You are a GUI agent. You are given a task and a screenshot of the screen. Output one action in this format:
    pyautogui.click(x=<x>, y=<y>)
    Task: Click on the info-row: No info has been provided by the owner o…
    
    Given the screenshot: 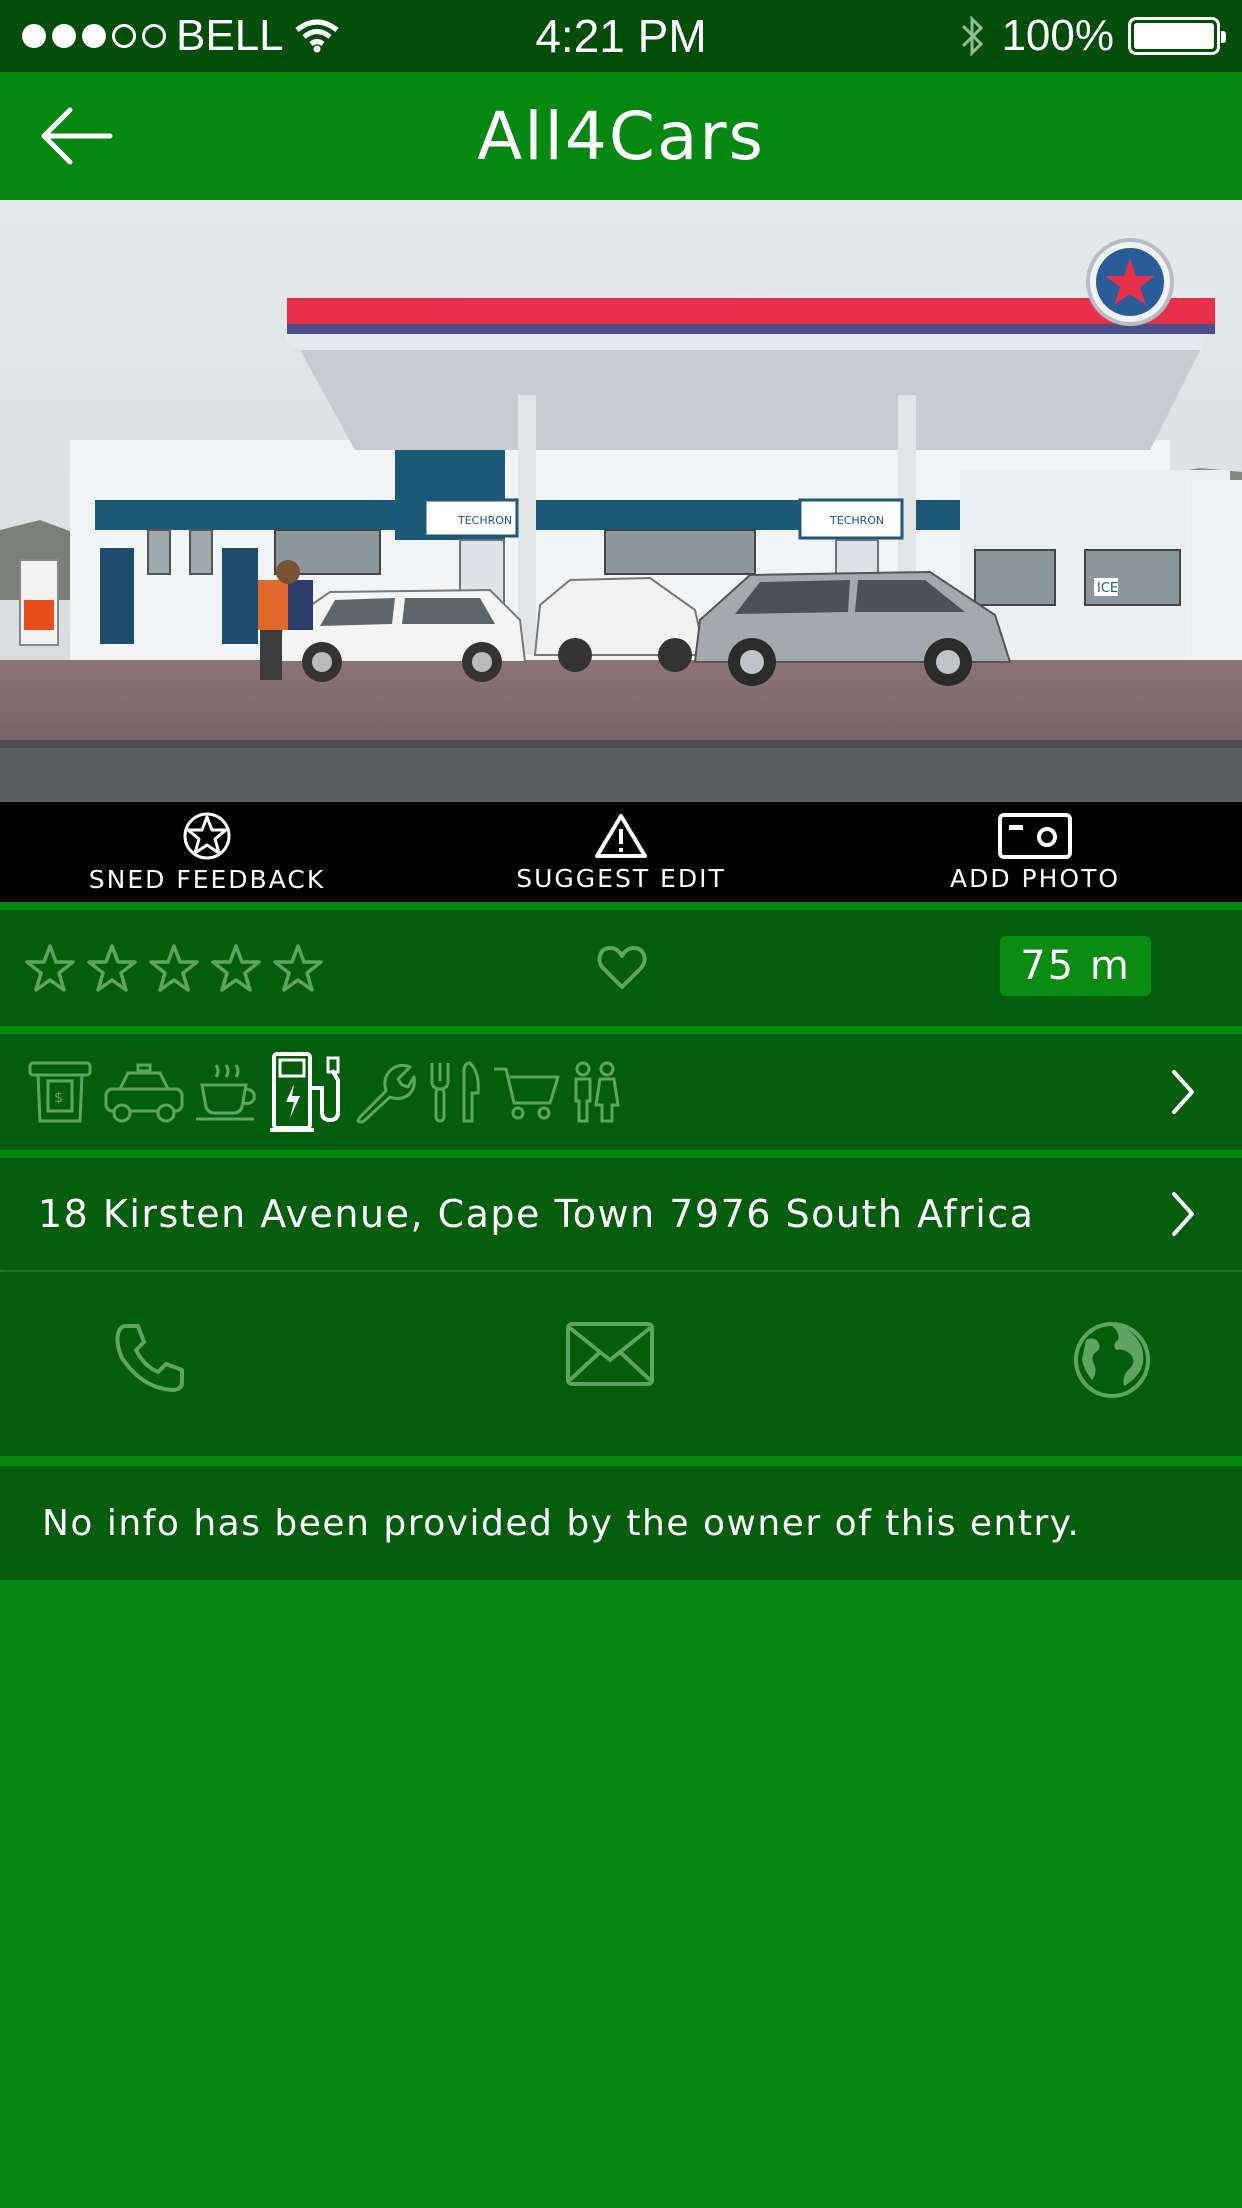 What is the action you would take?
    pyautogui.click(x=621, y=1523)
    